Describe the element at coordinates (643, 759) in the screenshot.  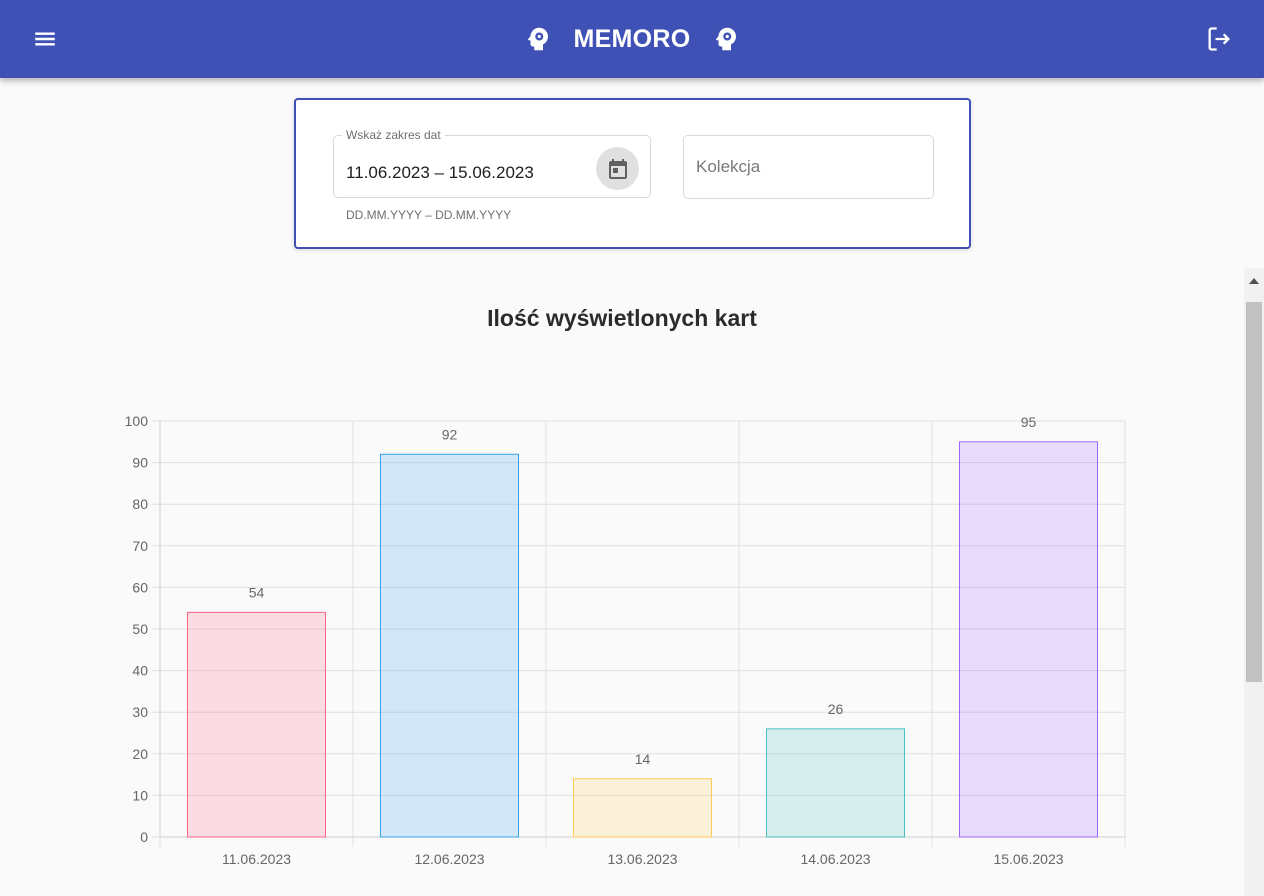
I see `data-label: 14` at that location.